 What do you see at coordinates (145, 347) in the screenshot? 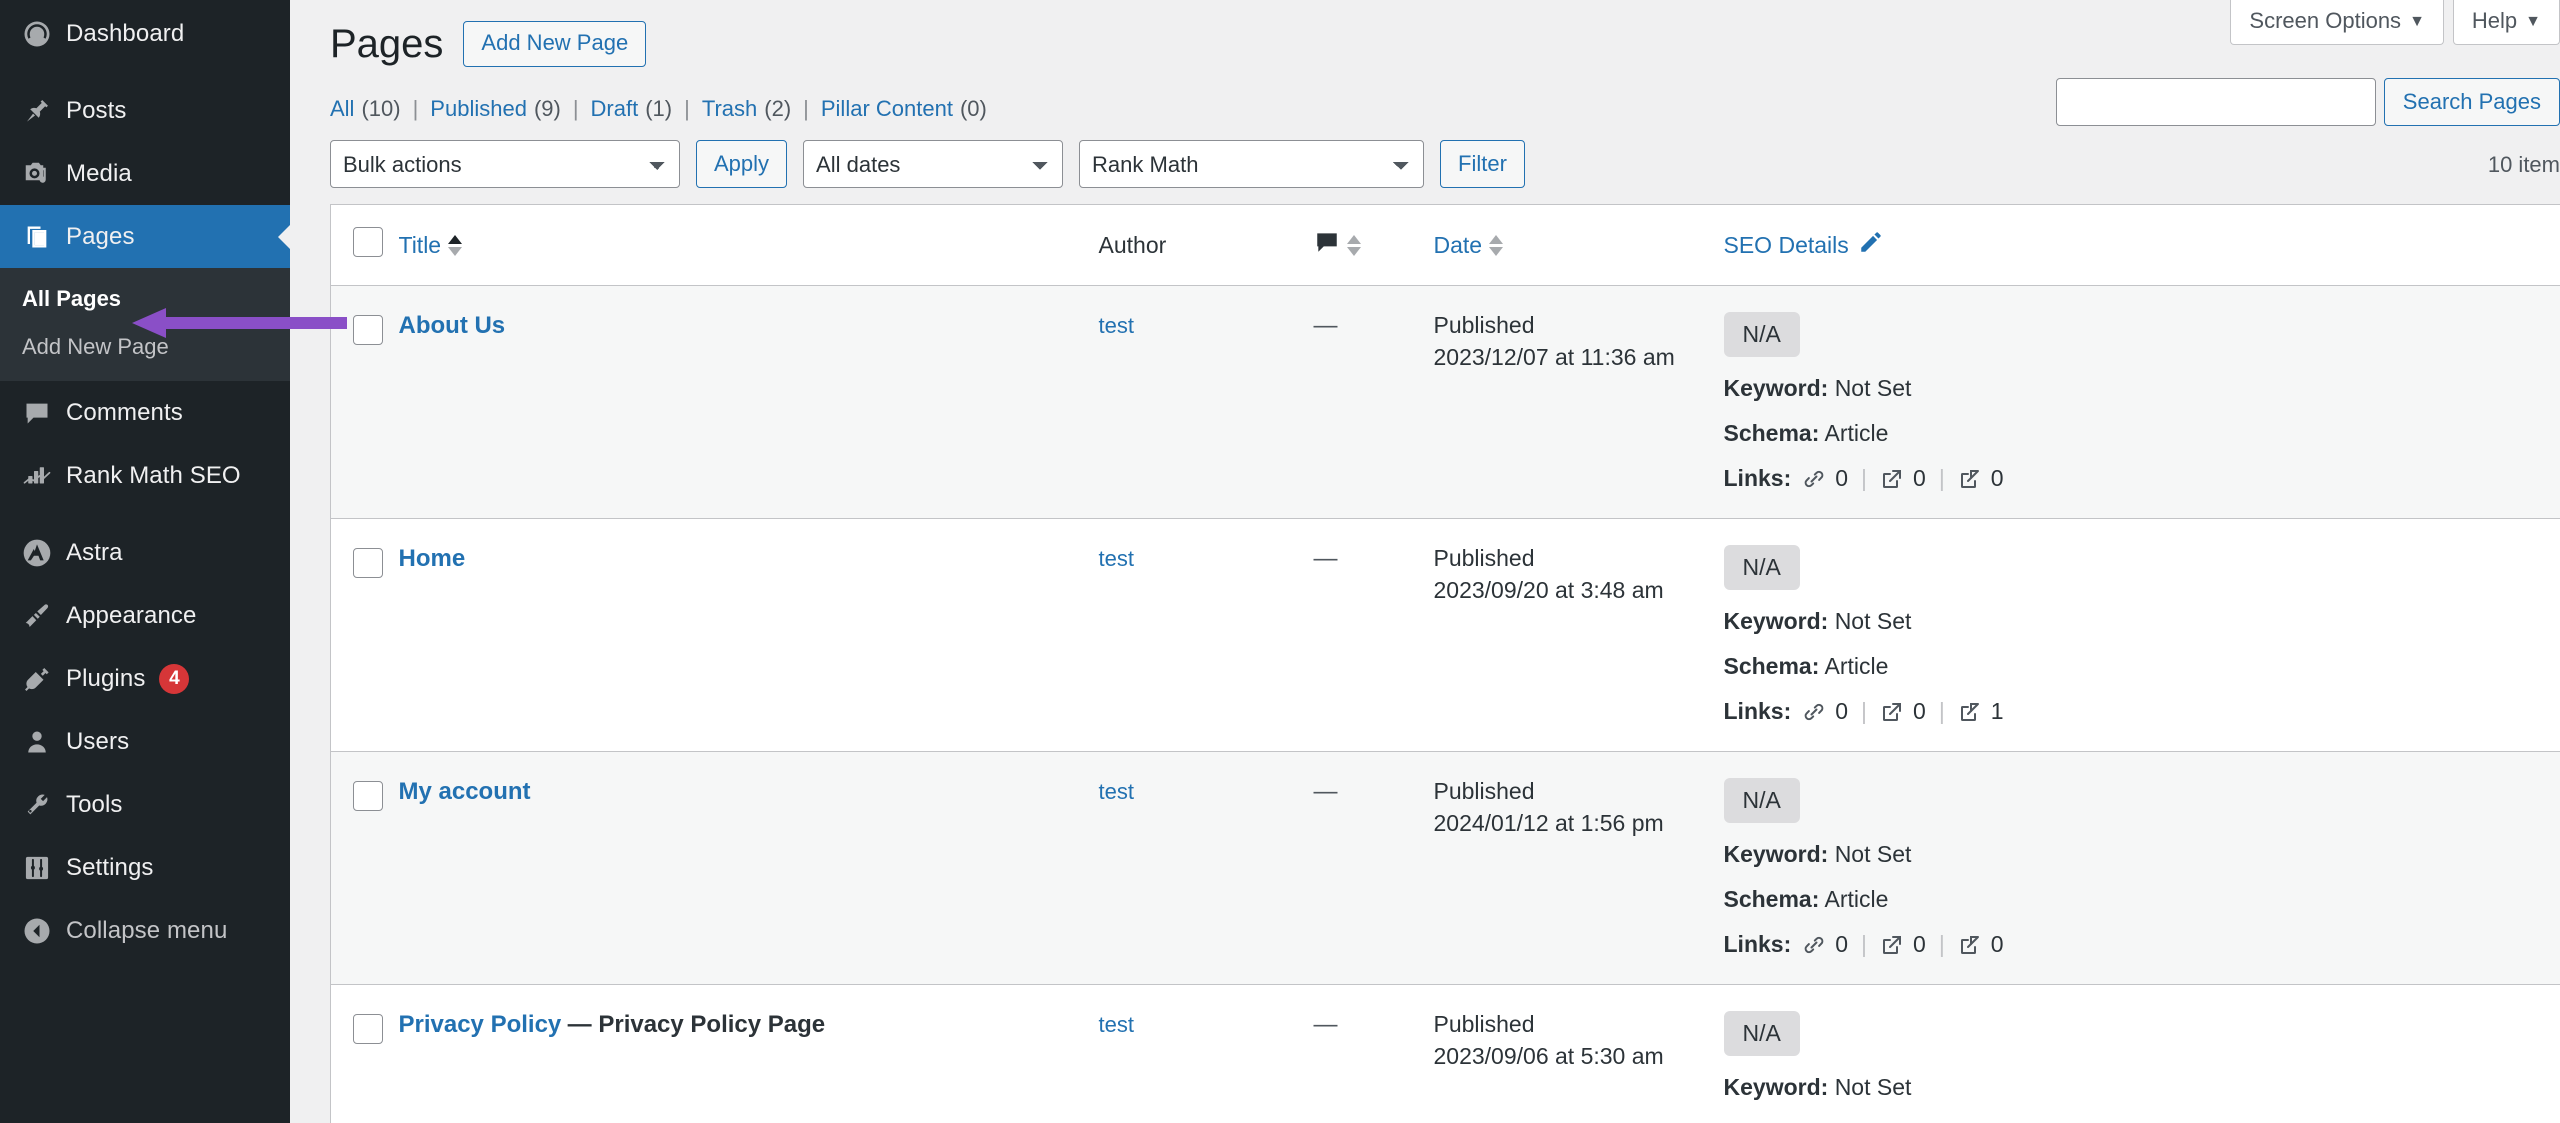
I see `submenu-item-add-new-page: Add New Page` at bounding box center [145, 347].